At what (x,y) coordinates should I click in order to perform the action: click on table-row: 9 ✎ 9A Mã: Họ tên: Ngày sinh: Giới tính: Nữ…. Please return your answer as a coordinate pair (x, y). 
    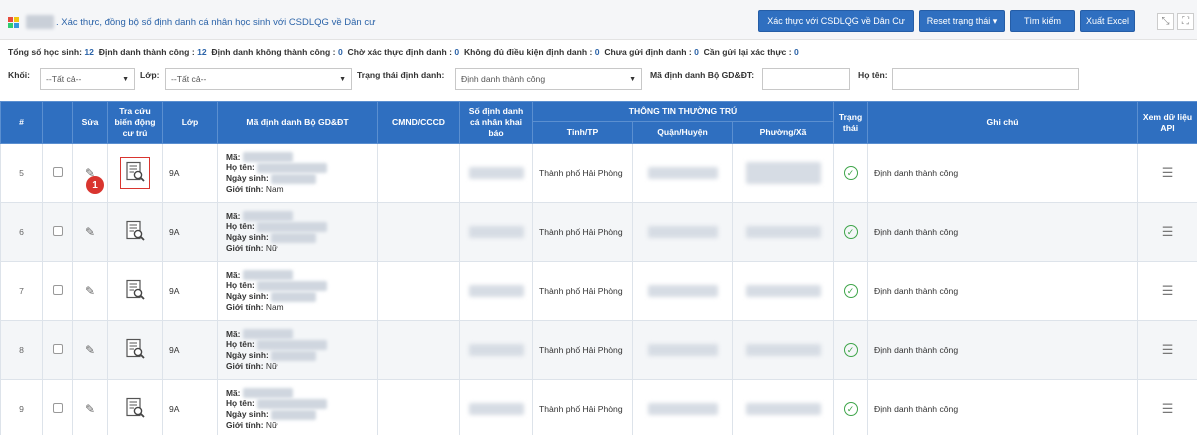
    Looking at the image, I should click on (598, 407).